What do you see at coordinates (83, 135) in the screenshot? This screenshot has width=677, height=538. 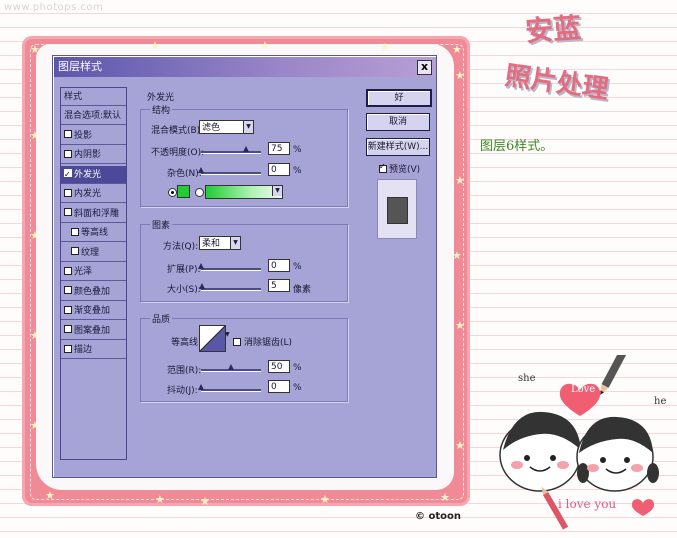 I see `style-item-label: 投影` at bounding box center [83, 135].